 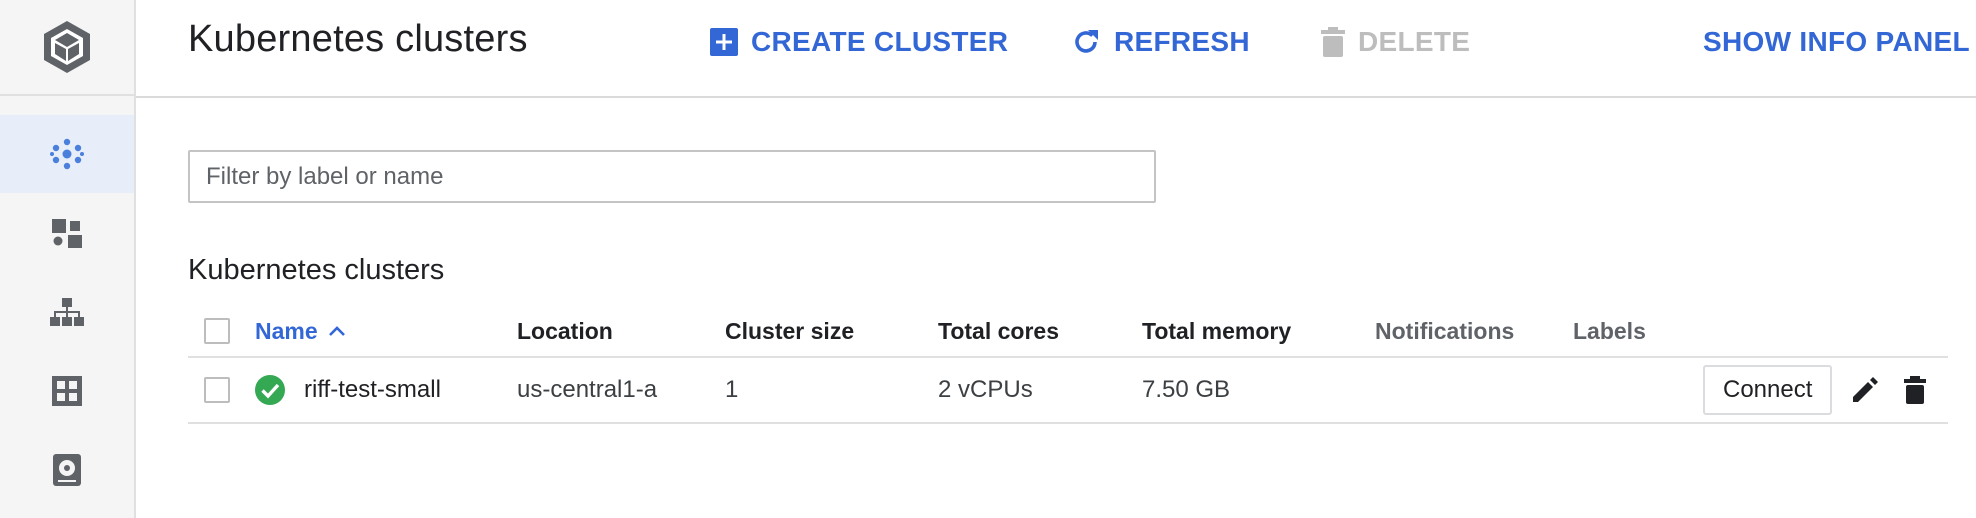 I want to click on storage-icon, so click(x=67, y=470).